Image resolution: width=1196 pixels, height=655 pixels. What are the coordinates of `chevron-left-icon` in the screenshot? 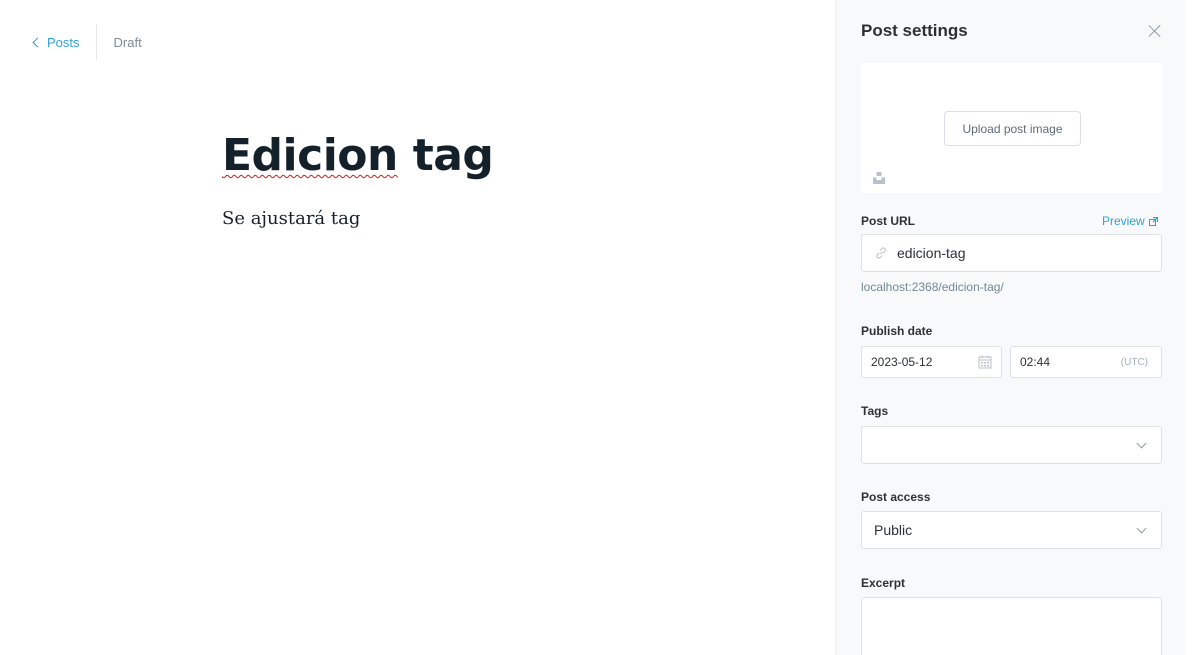 It's located at (37, 42).